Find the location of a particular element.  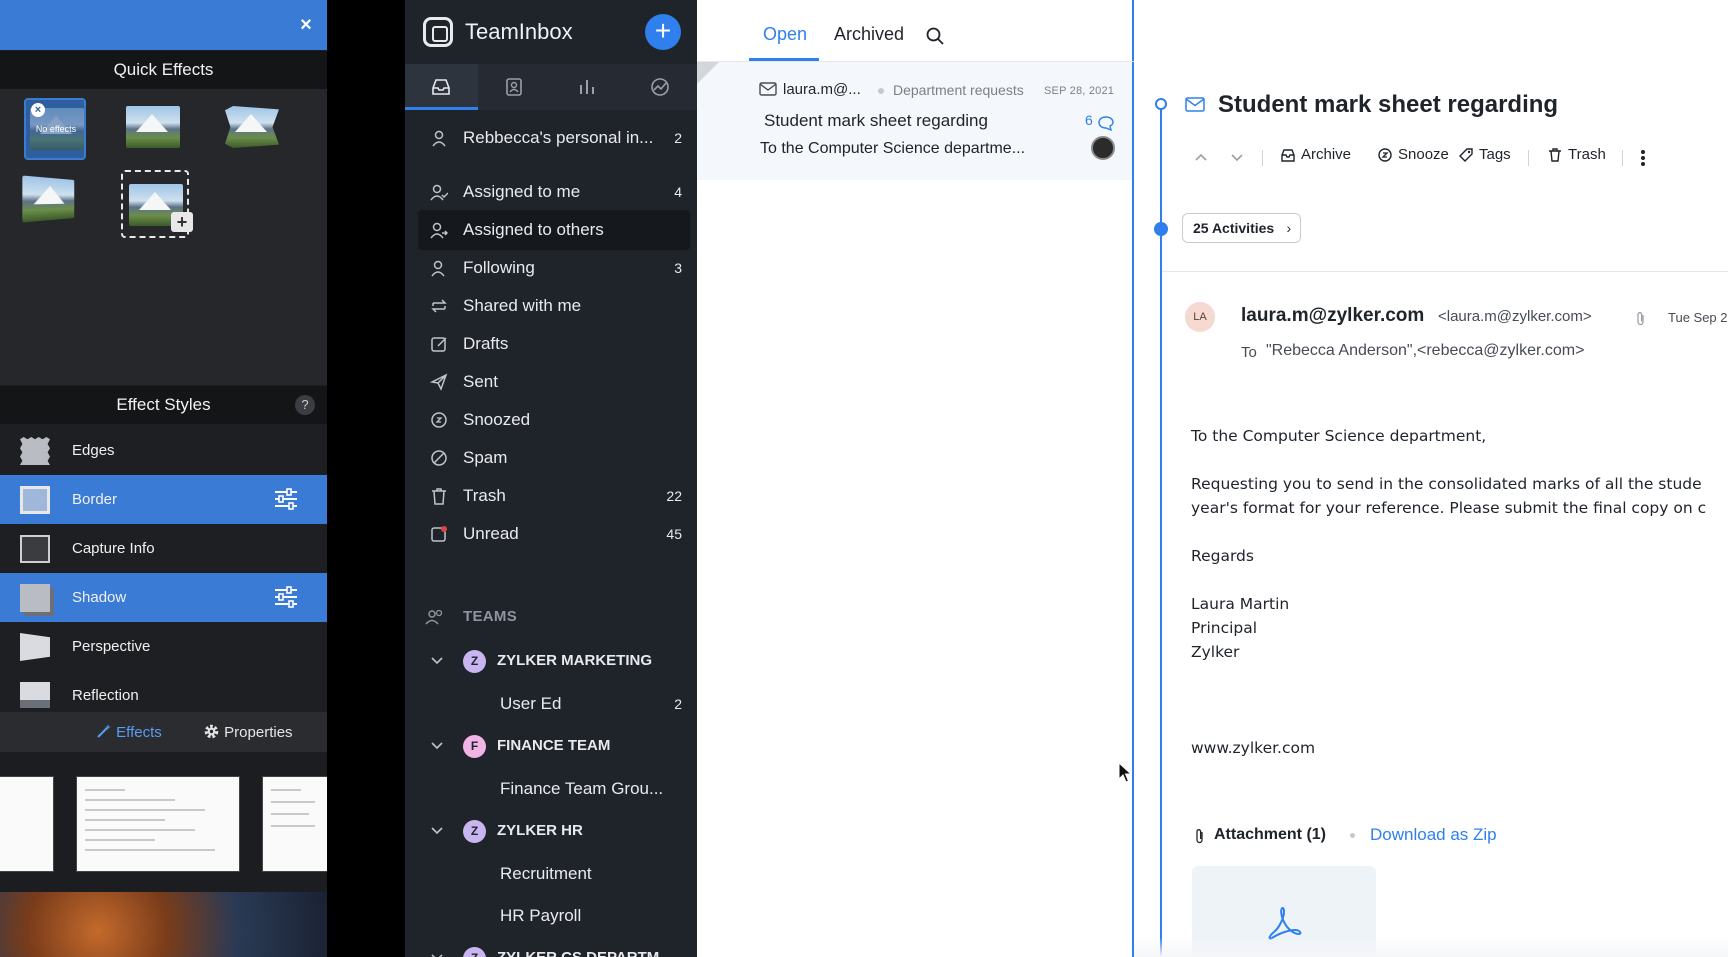

tab-inbox is located at coordinates (441, 87).